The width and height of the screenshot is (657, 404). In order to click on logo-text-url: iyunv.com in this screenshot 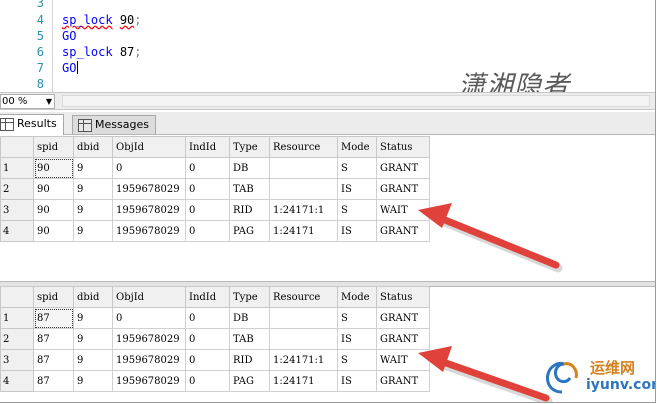, I will do `click(620, 385)`.